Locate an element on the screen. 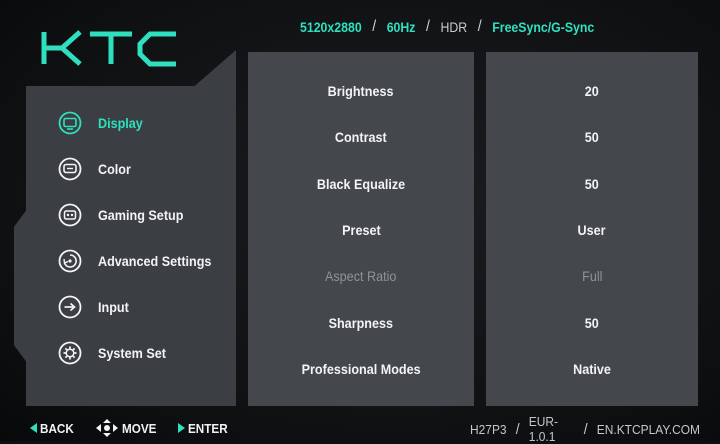 Image resolution: width=720 pixels, height=444 pixels. setting-sharpness: Sharpness is located at coordinates (361, 322).